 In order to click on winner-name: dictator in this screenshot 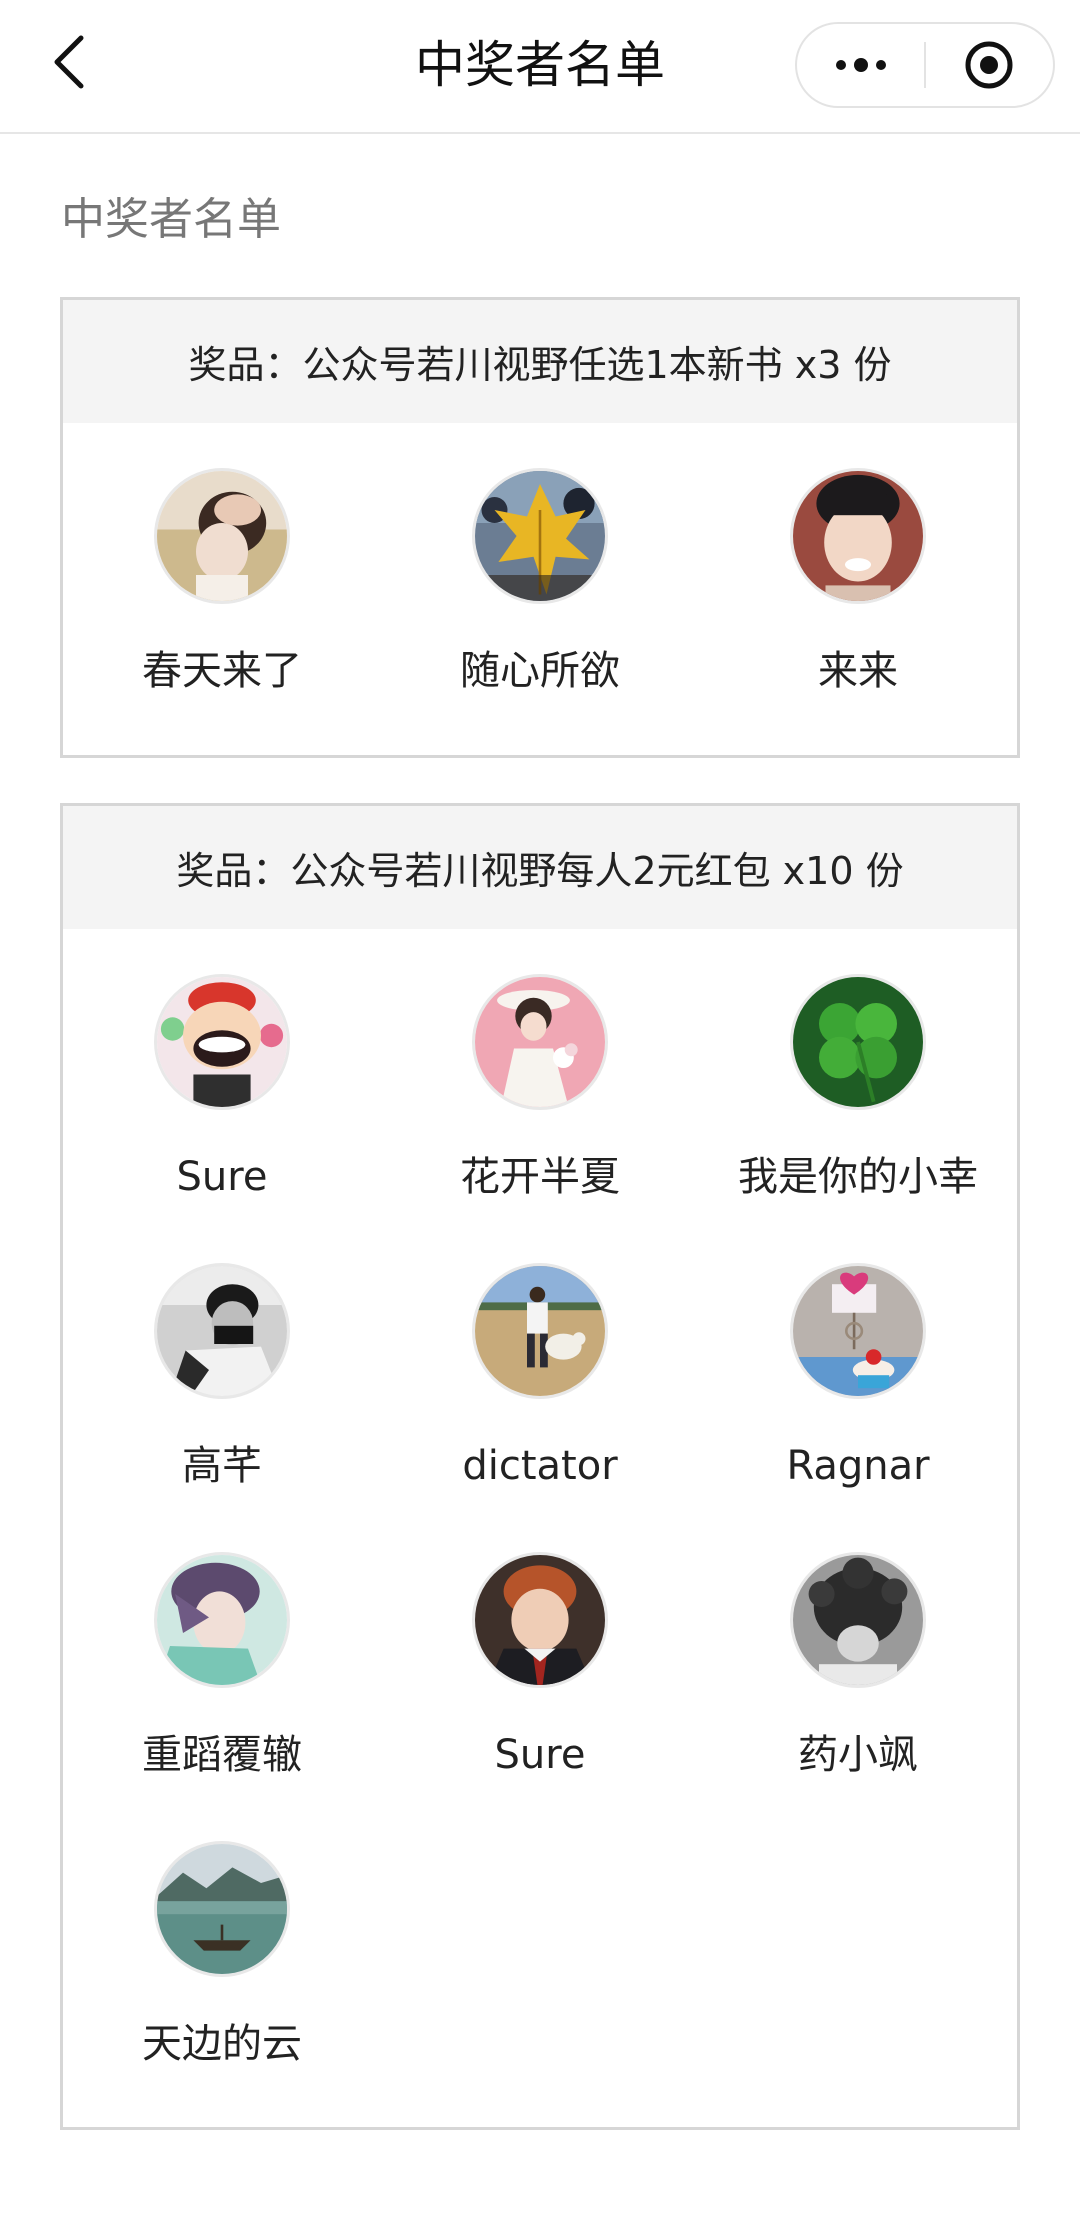, I will do `click(540, 1466)`.